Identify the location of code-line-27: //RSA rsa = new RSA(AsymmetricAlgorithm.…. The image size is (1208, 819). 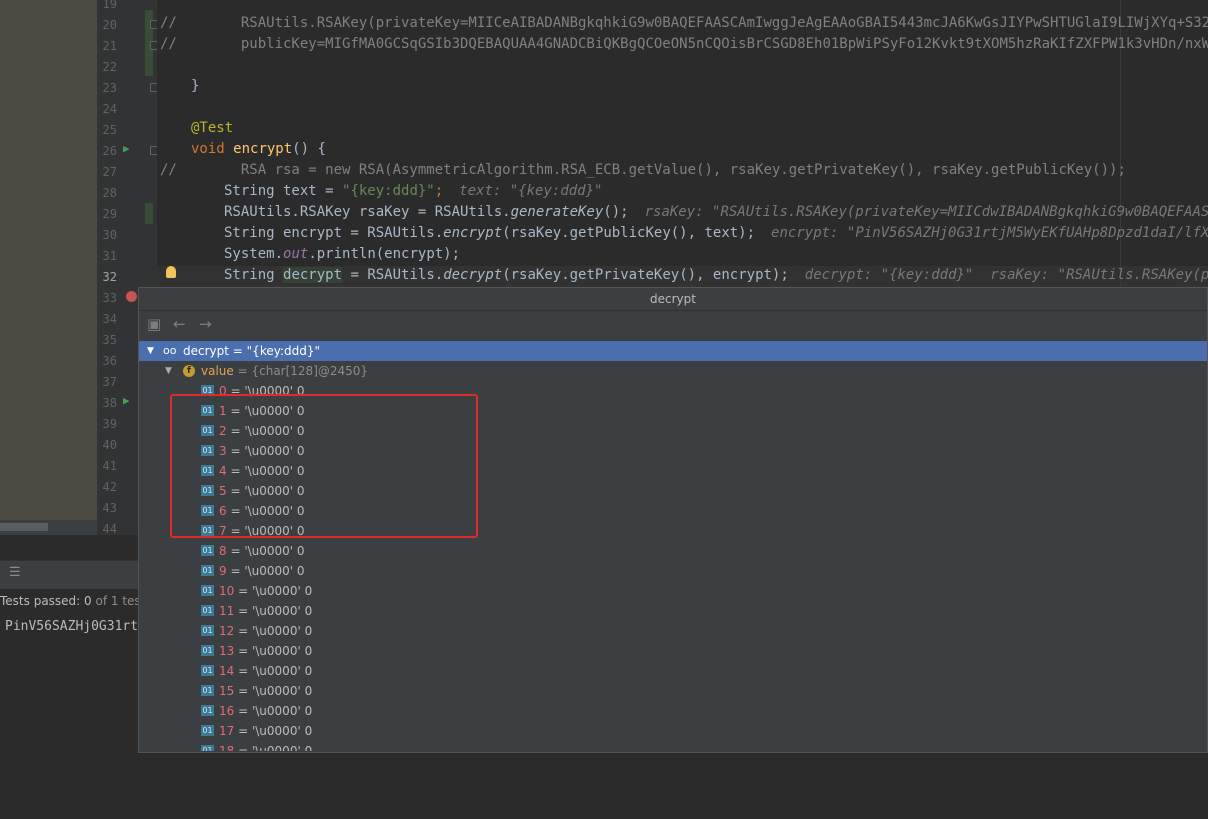
(643, 170).